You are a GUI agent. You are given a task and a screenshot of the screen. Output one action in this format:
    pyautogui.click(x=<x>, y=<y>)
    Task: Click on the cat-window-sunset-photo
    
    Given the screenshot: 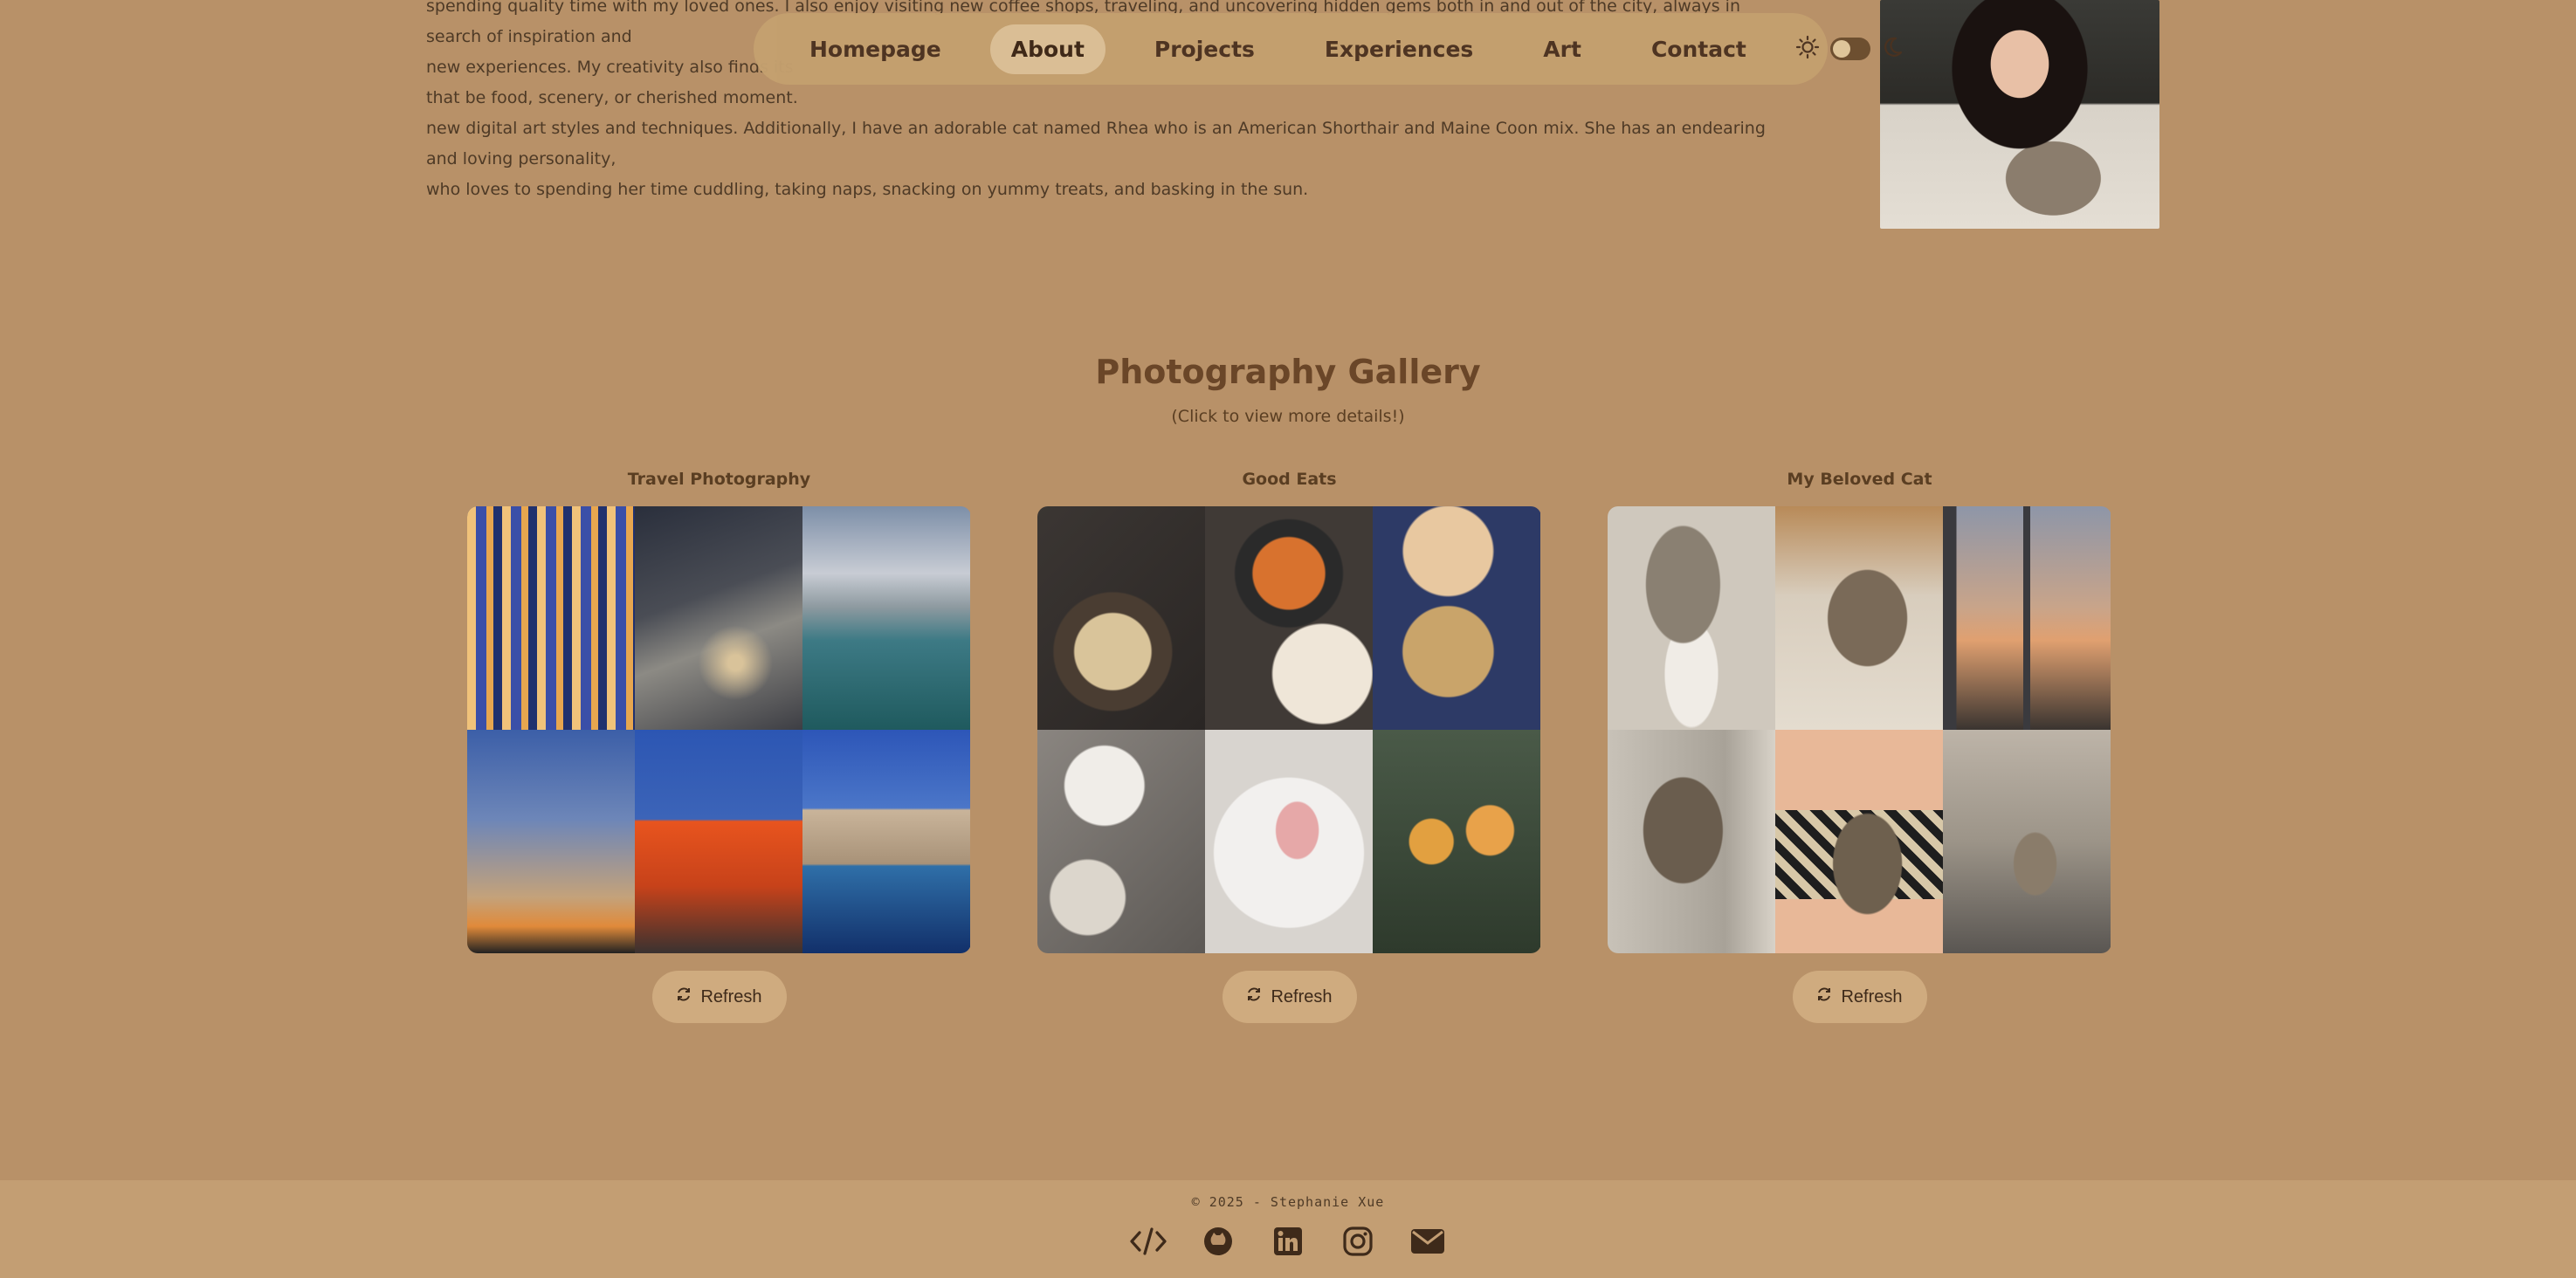 What is the action you would take?
    pyautogui.click(x=2027, y=618)
    